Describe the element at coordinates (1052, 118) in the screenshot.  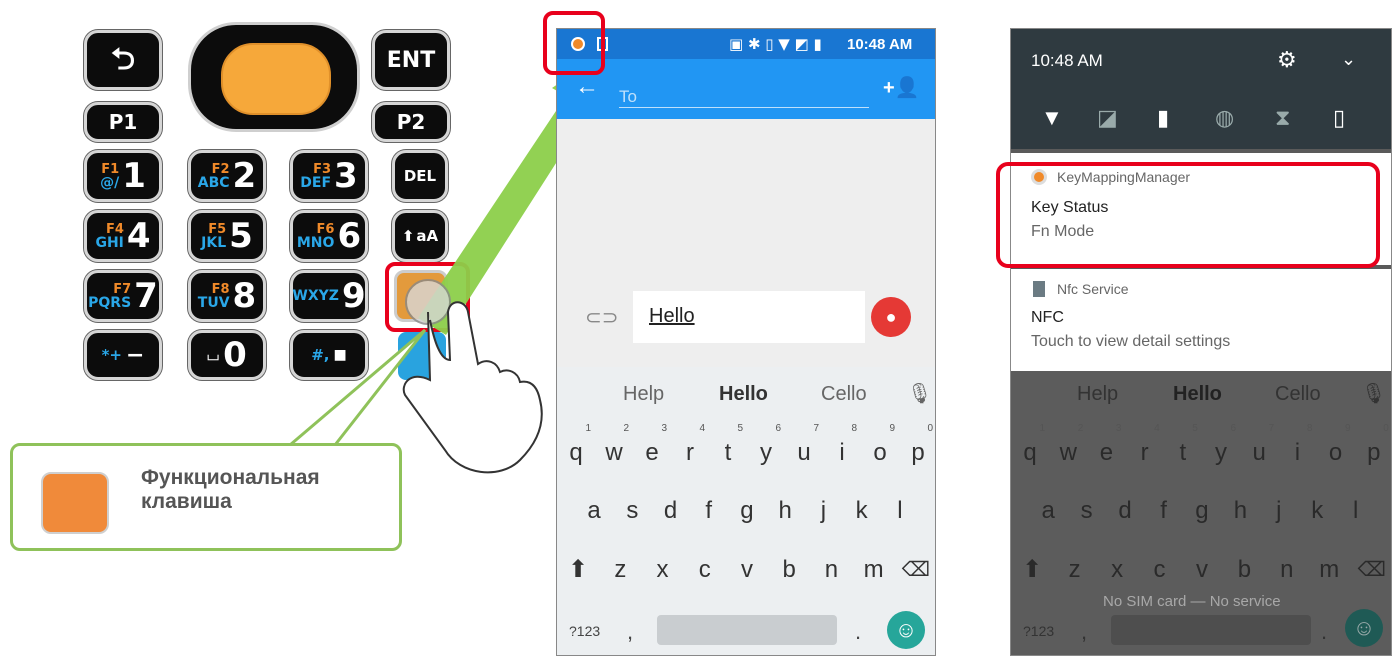
I see `wifi-icon: ▼` at that location.